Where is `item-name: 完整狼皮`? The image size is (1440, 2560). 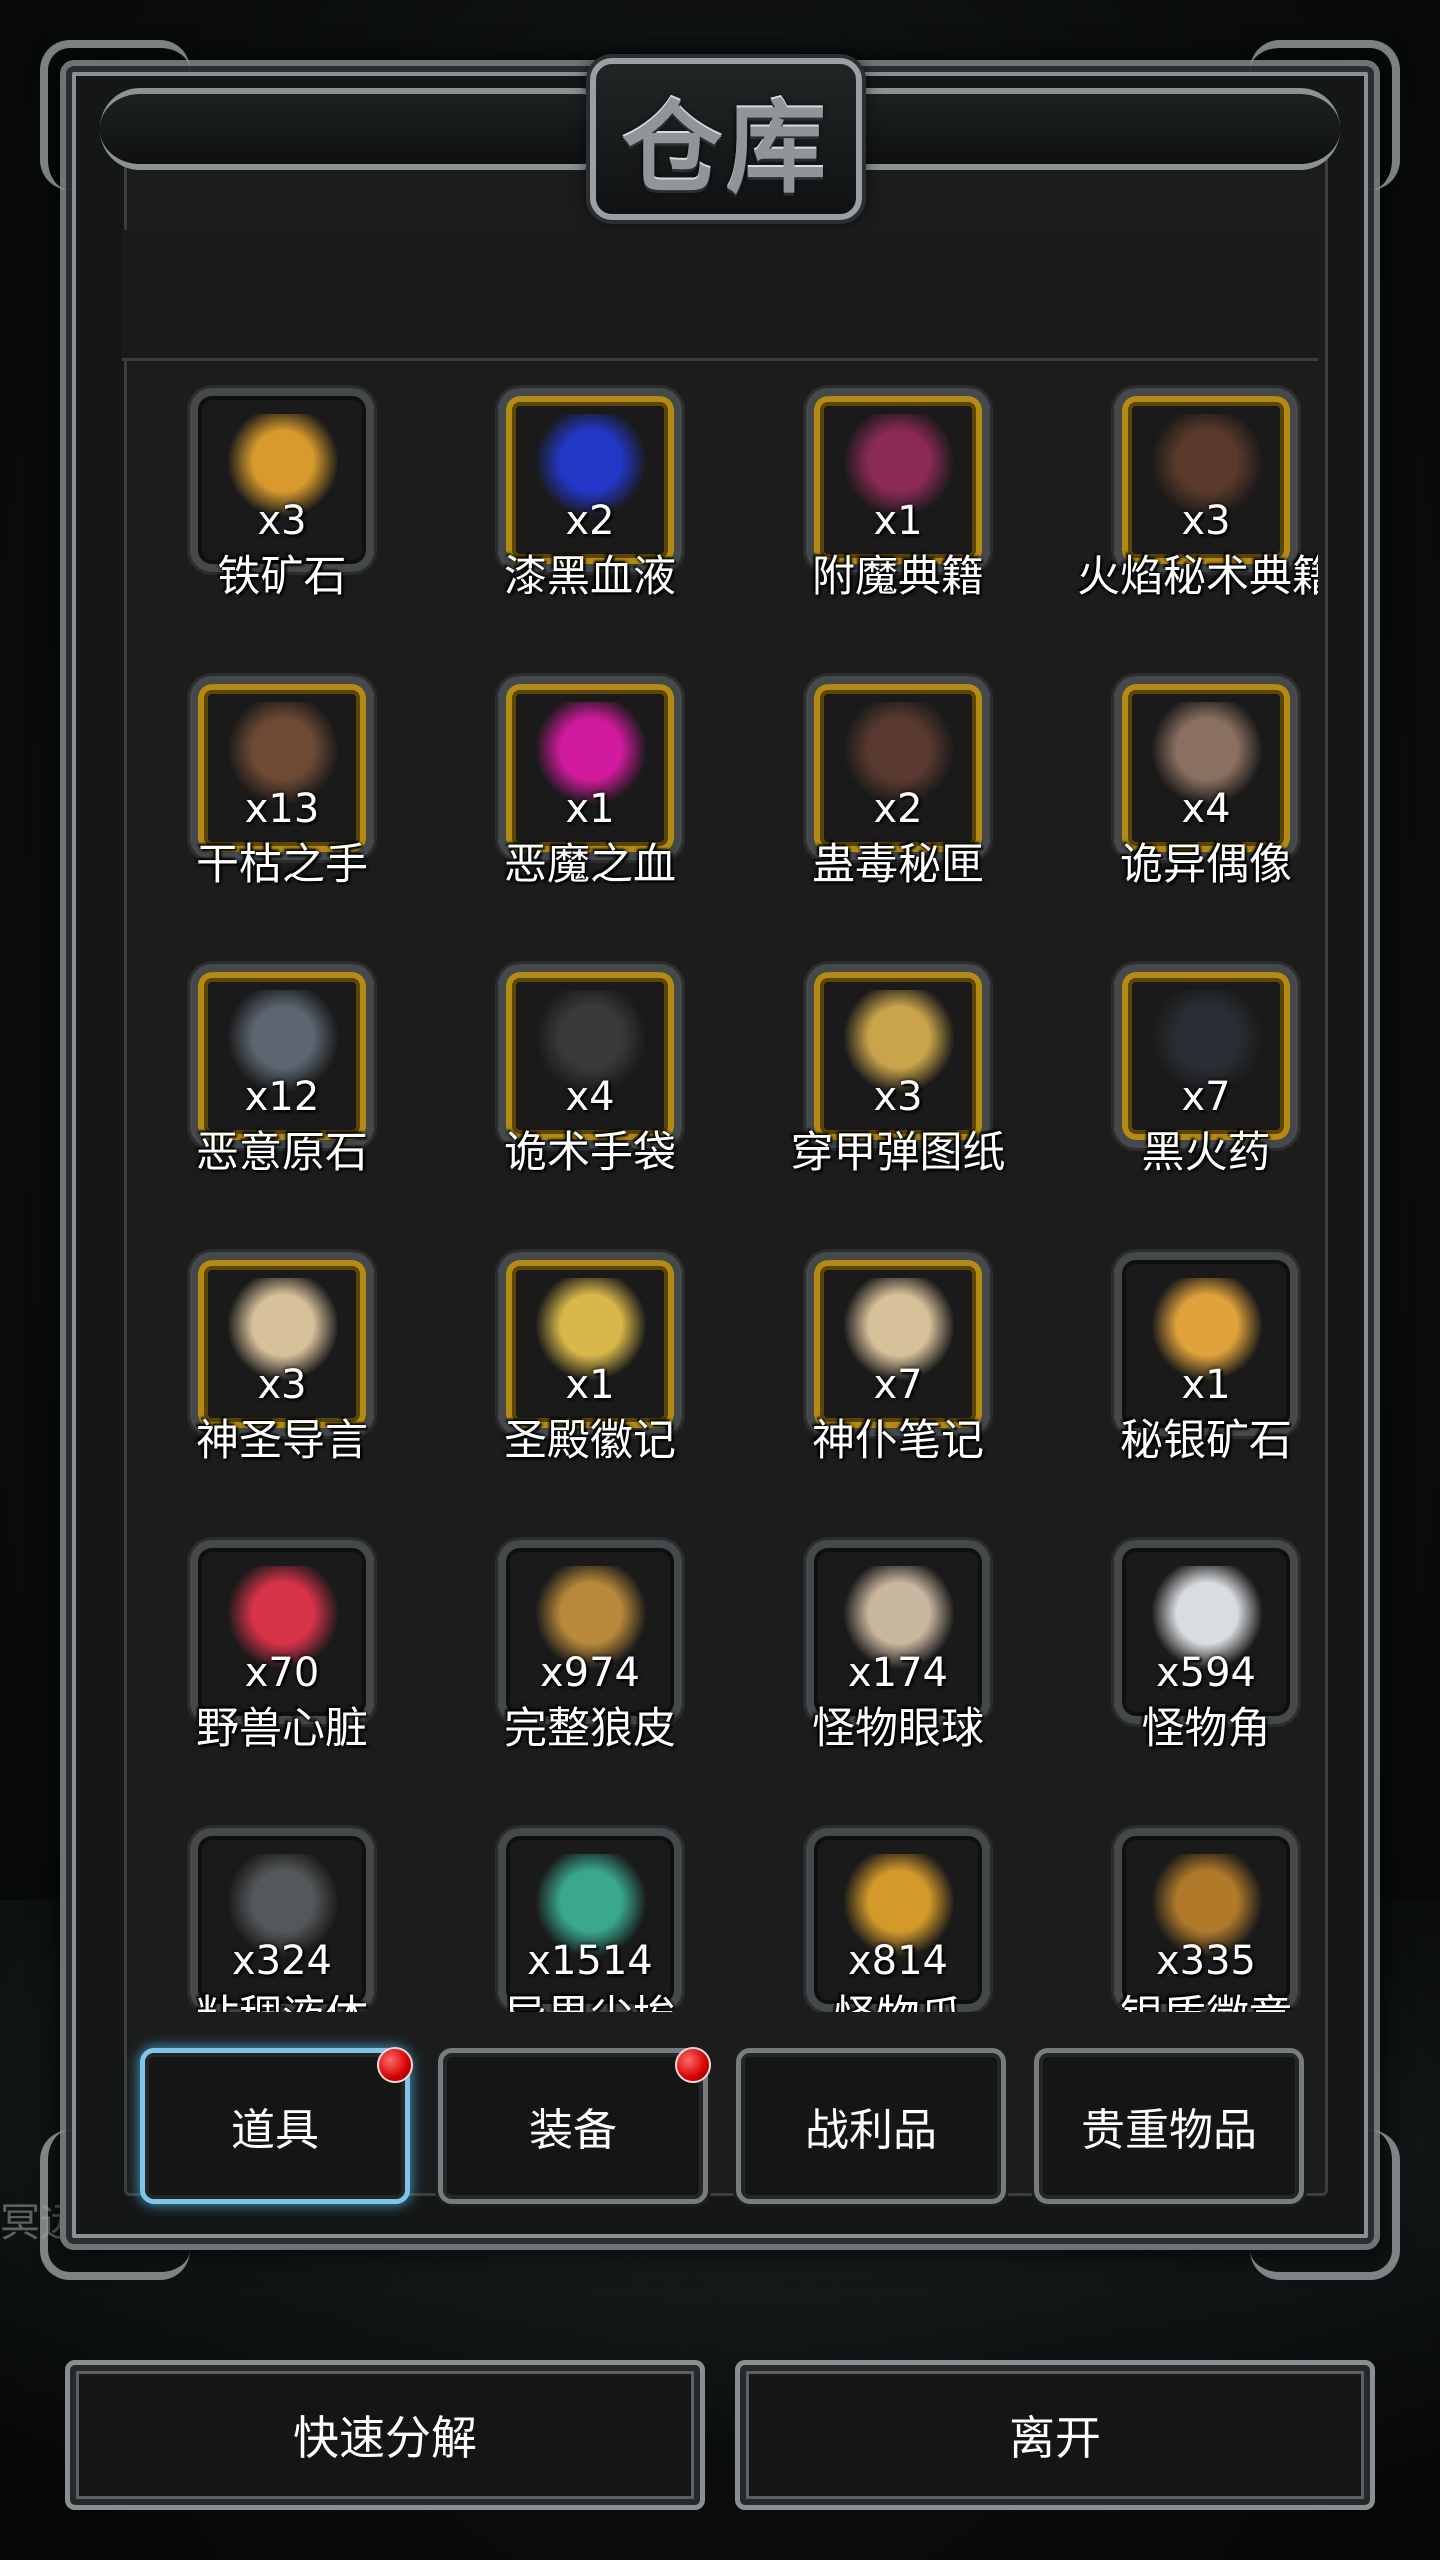
item-name: 完整狼皮 is located at coordinates (590, 1729).